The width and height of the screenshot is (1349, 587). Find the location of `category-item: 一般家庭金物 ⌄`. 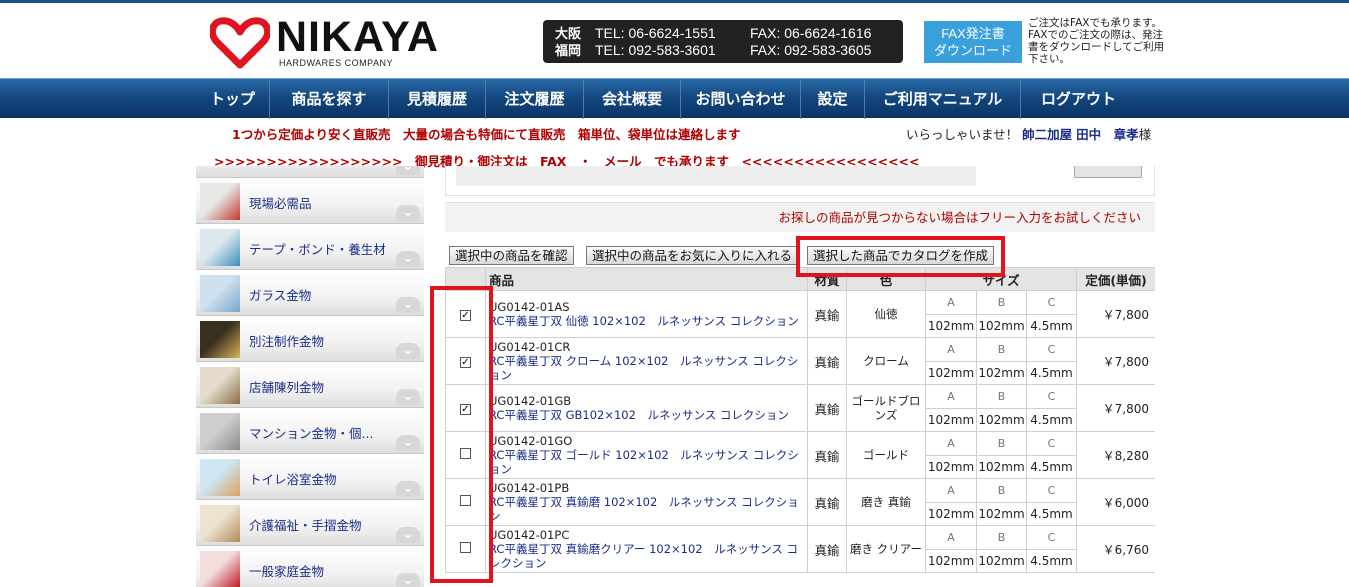

category-item: 一般家庭金物 ⌄ is located at coordinates (310, 567).